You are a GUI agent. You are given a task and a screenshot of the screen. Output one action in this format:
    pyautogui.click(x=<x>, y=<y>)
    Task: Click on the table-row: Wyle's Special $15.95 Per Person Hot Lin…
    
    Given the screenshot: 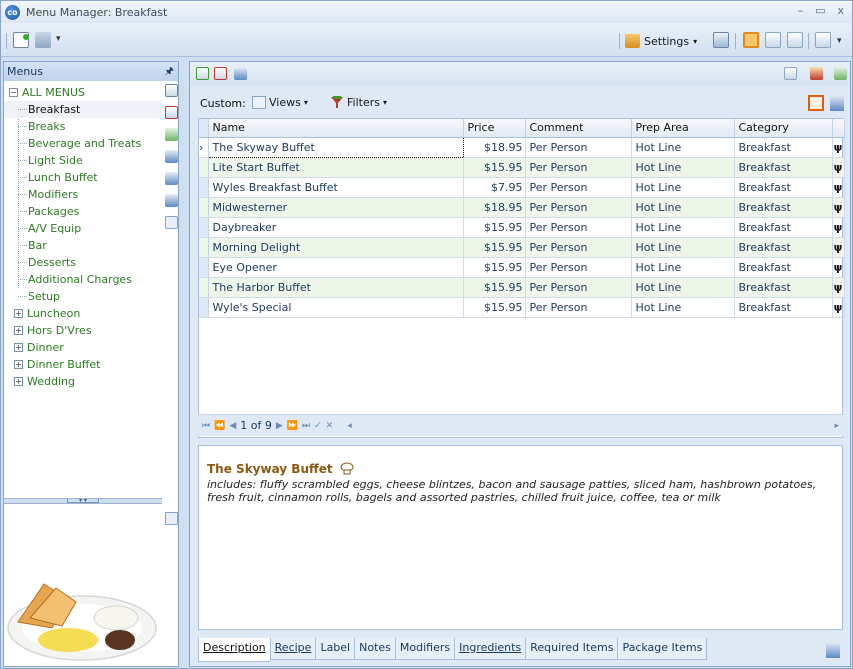 What is the action you would take?
    pyautogui.click(x=522, y=307)
    